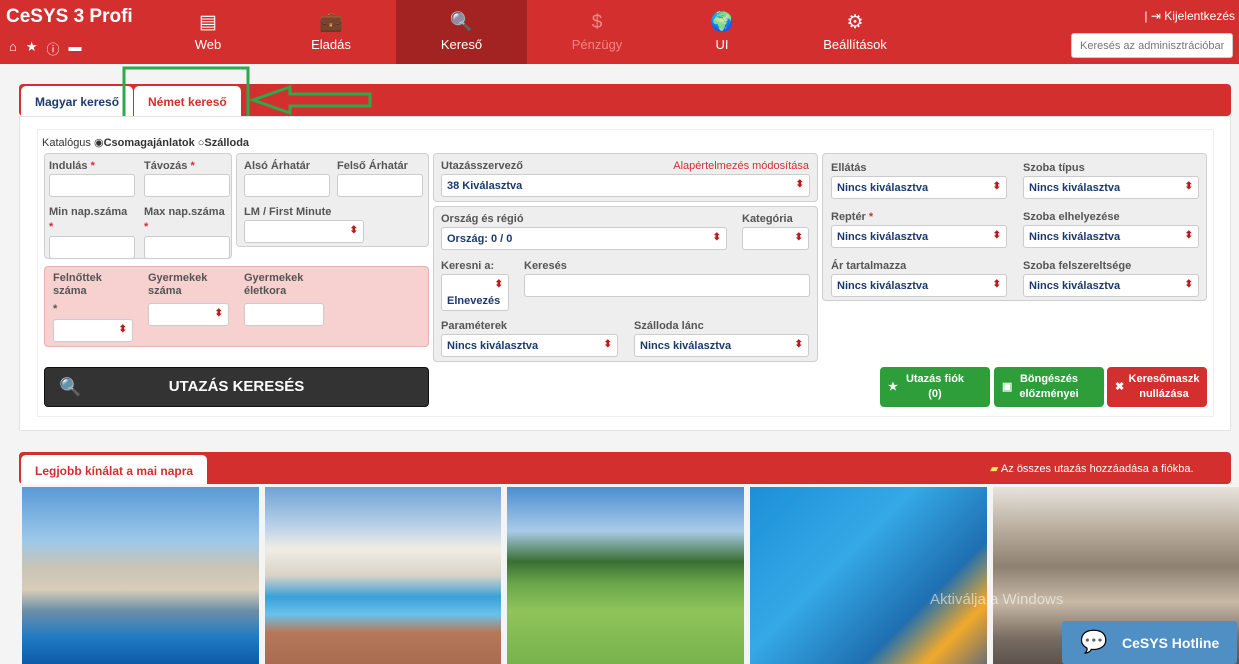  I want to click on min-nap-input, so click(92, 247).